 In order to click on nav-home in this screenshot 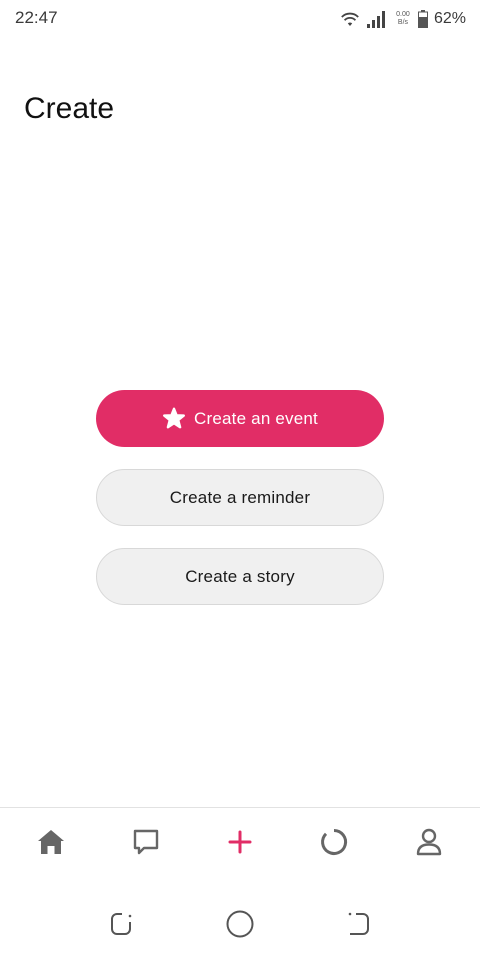, I will do `click(51, 845)`.